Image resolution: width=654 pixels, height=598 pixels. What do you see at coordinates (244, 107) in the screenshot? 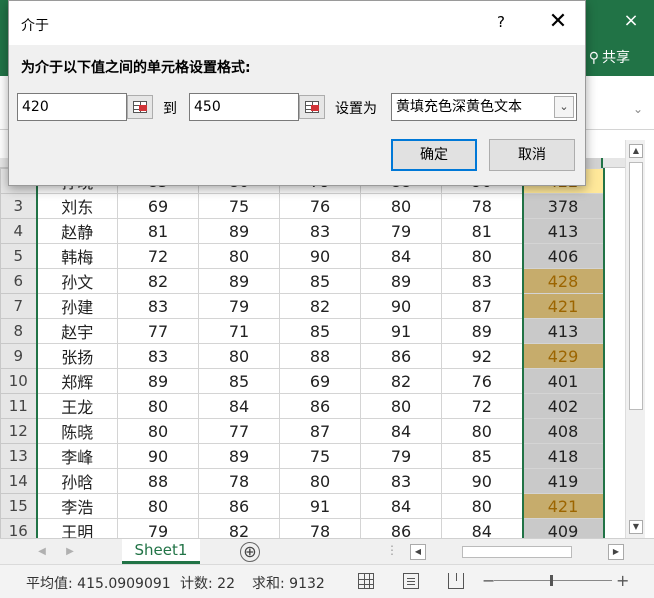
I see `to-value-input: 450` at bounding box center [244, 107].